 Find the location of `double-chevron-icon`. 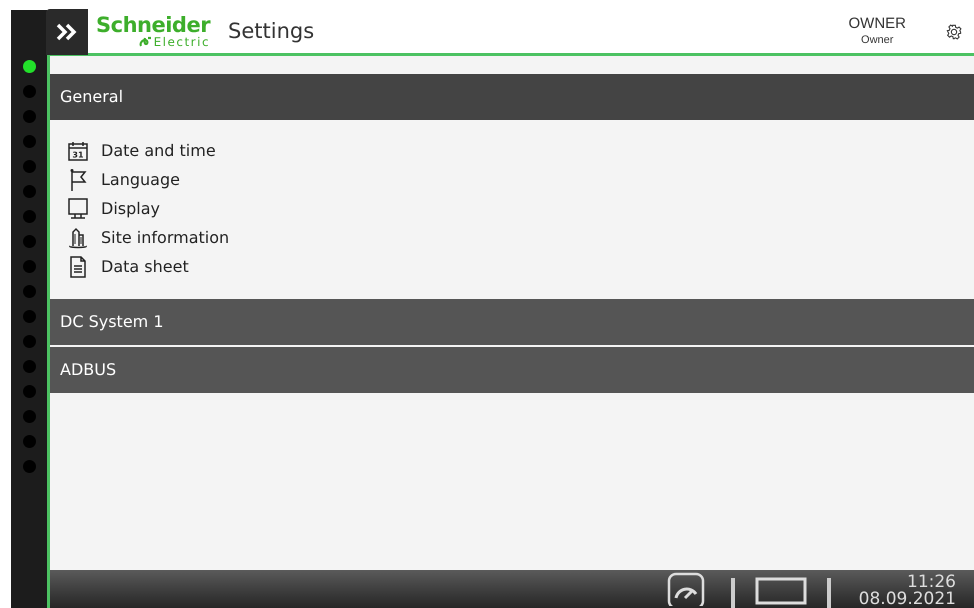

double-chevron-icon is located at coordinates (67, 31).